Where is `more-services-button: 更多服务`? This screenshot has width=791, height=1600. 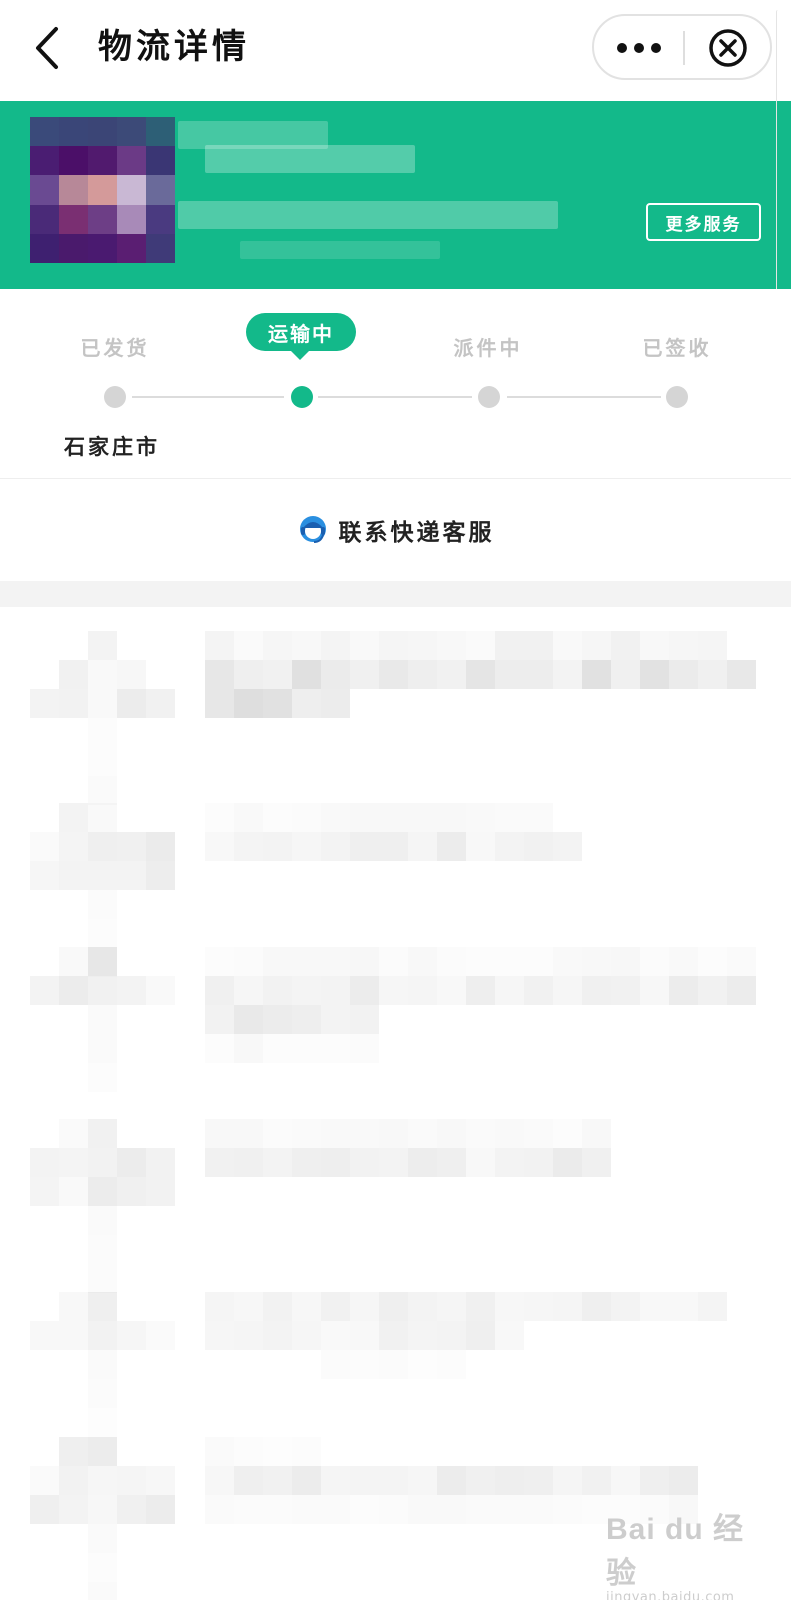
more-services-button: 更多服务 is located at coordinates (703, 222).